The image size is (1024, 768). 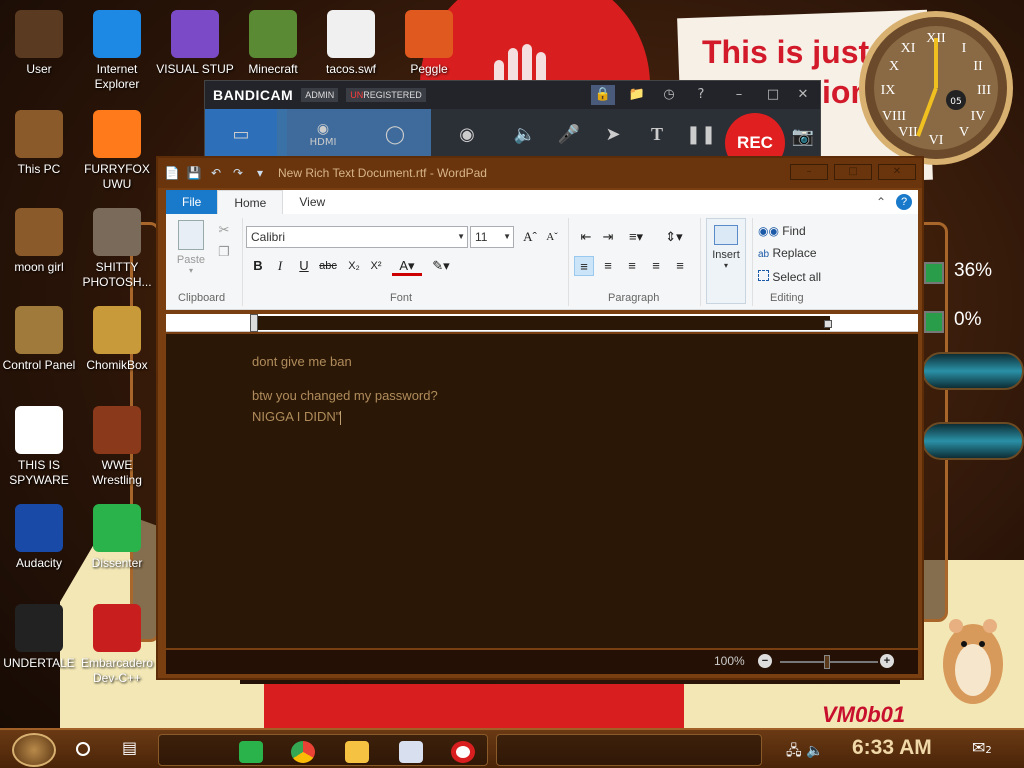 What do you see at coordinates (773, 95) in the screenshot?
I see `maximize-icon: □` at bounding box center [773, 95].